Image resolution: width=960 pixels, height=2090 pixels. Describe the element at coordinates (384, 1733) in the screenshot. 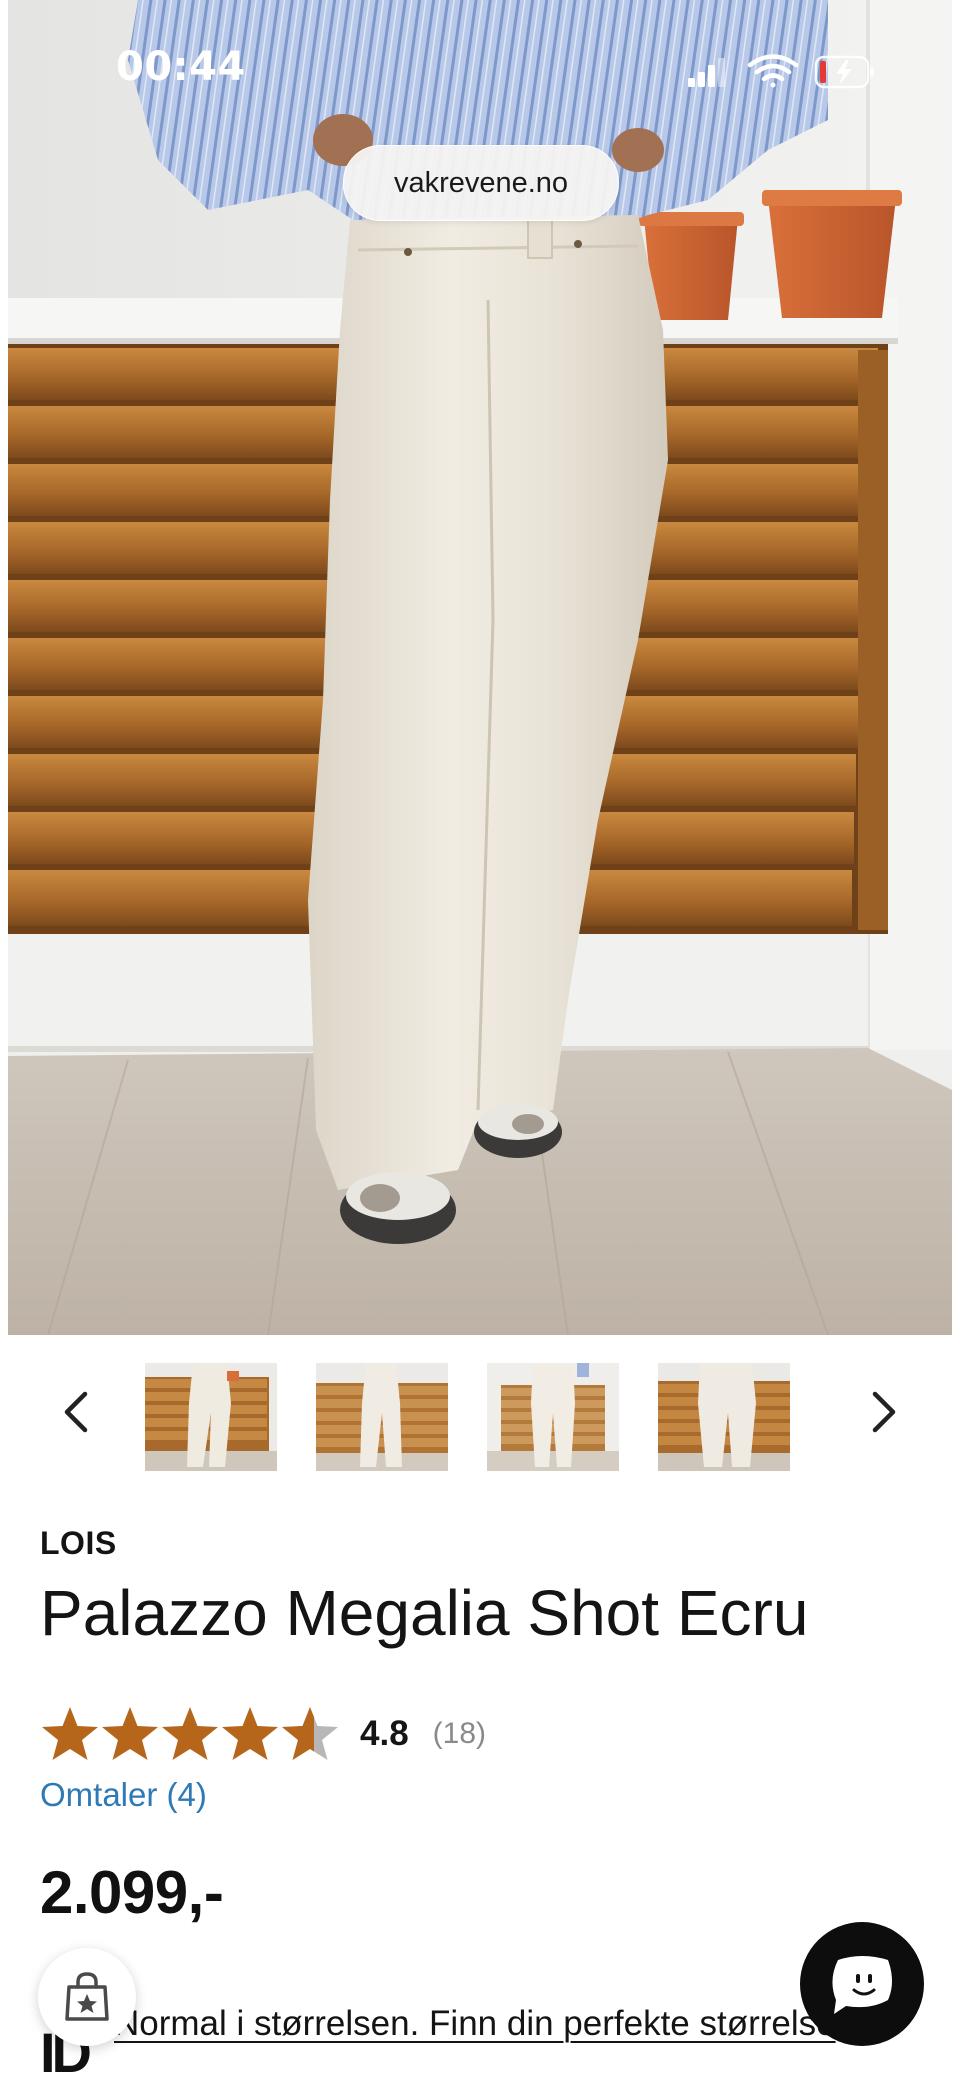

I see `rating-value: 4.8` at that location.